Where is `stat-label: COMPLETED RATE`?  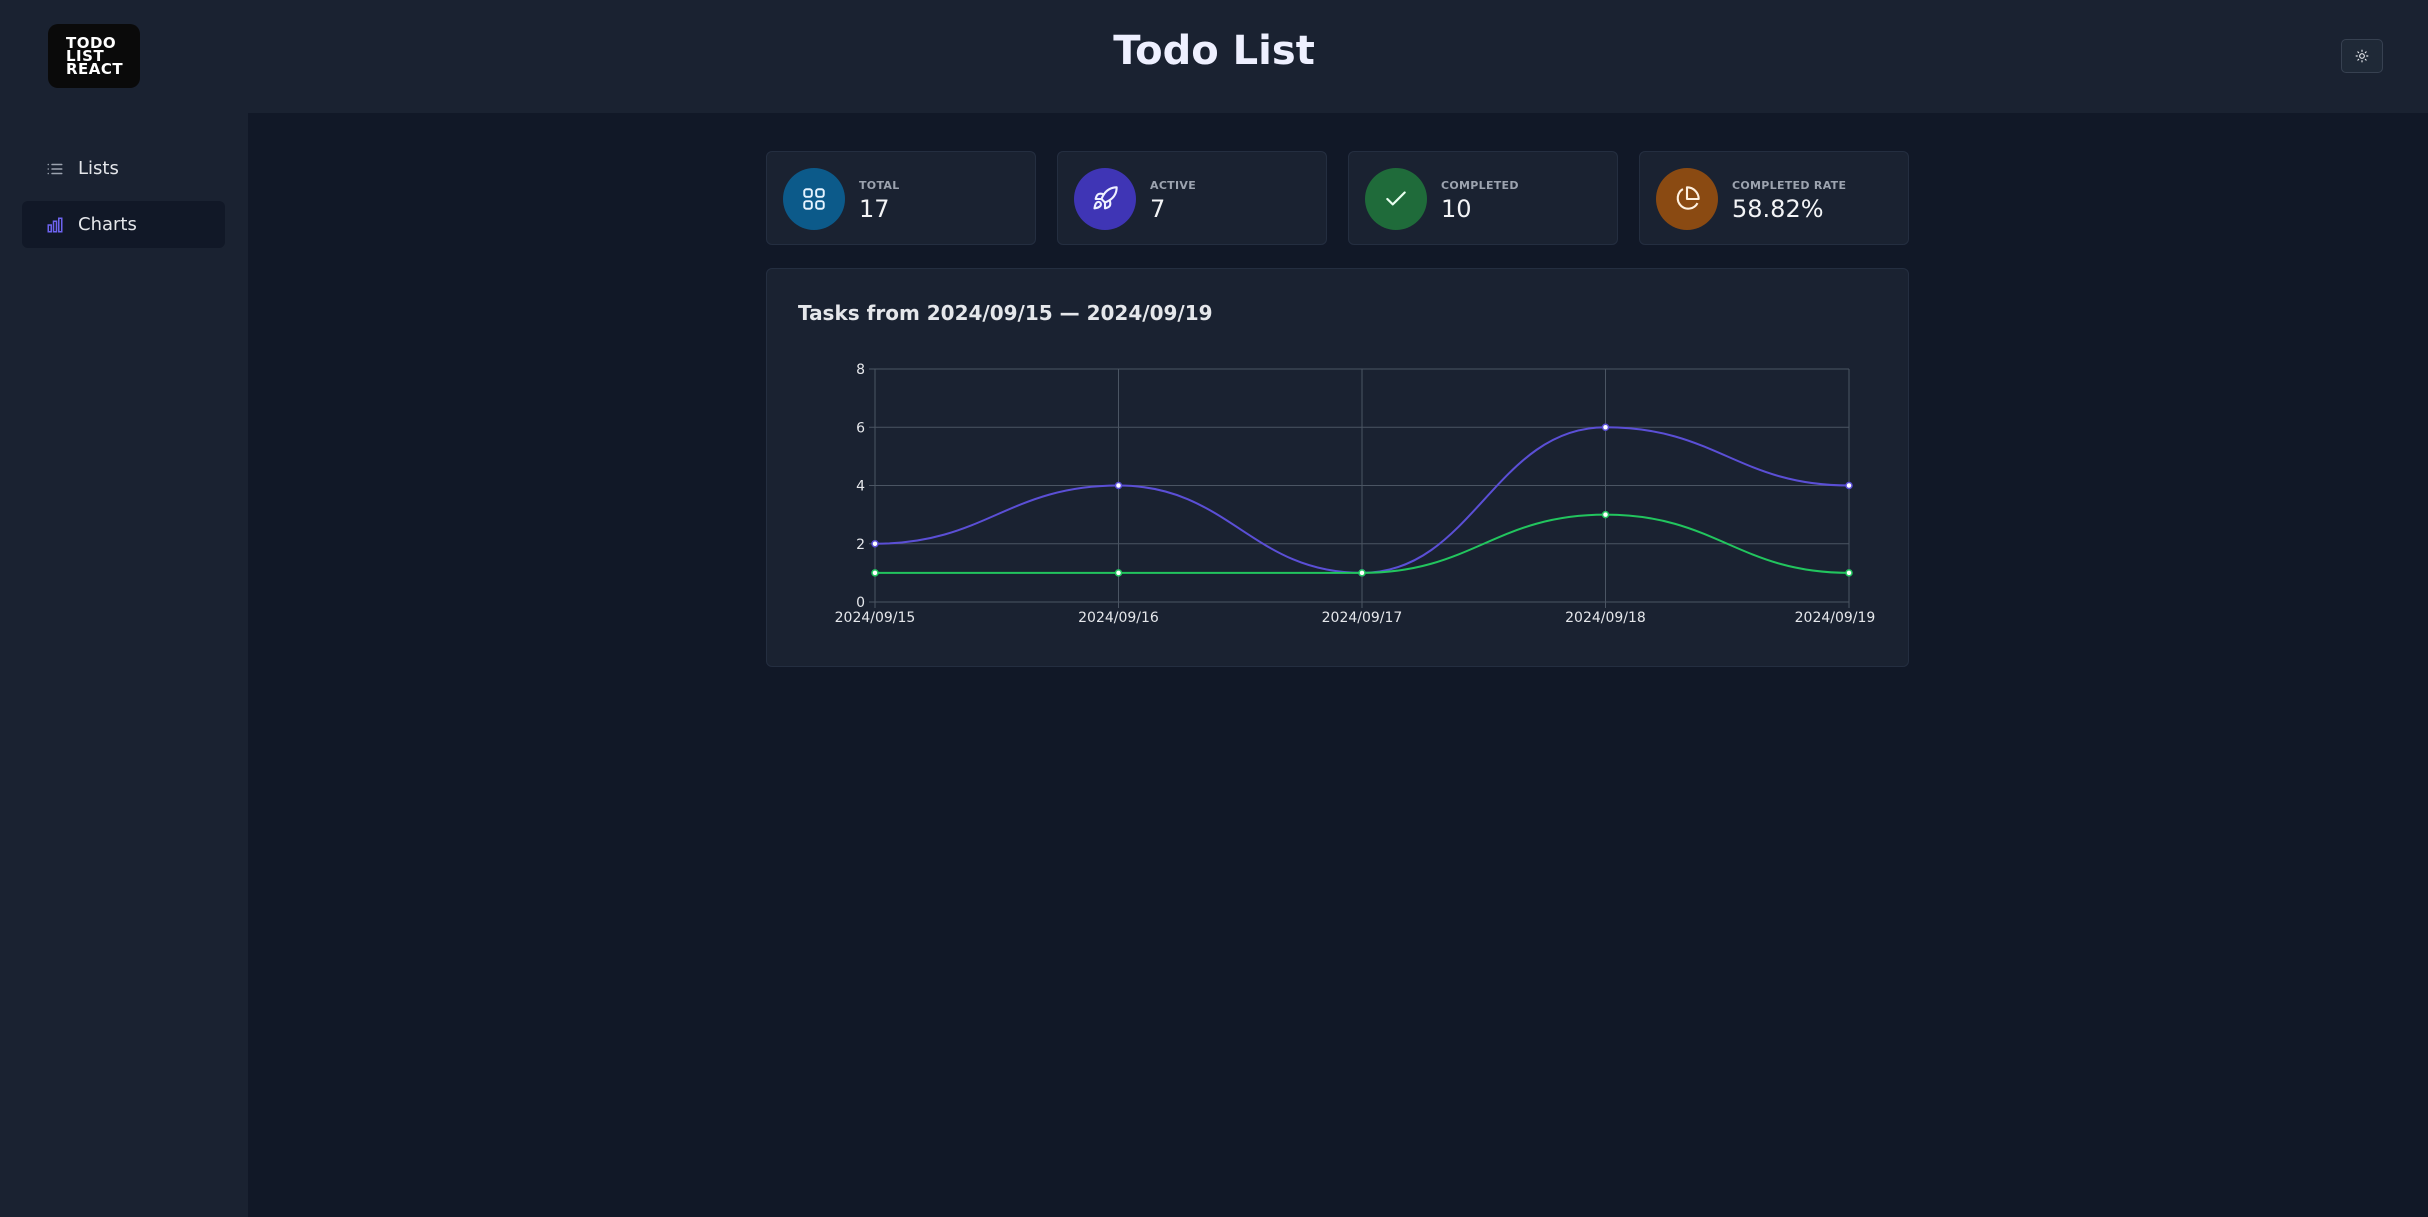 stat-label: COMPLETED RATE is located at coordinates (1789, 185).